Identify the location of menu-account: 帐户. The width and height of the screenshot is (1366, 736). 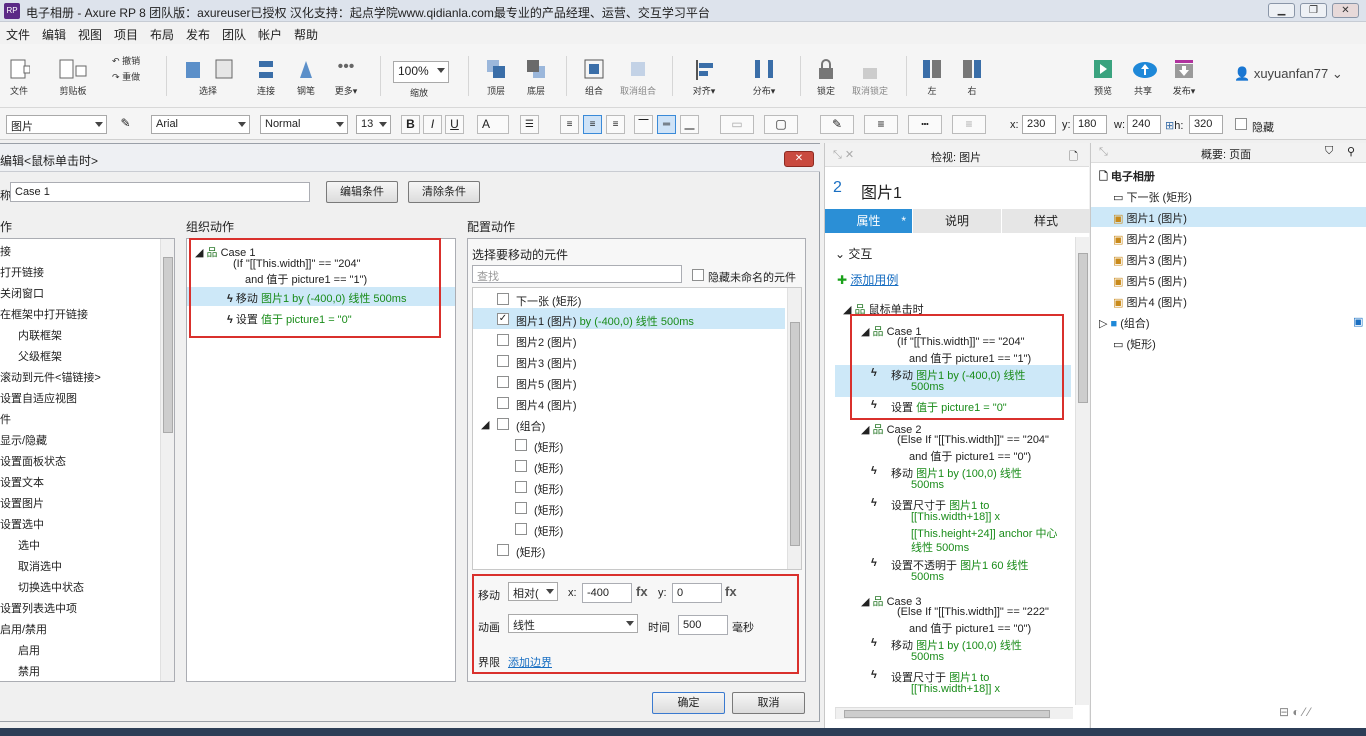
(270, 34).